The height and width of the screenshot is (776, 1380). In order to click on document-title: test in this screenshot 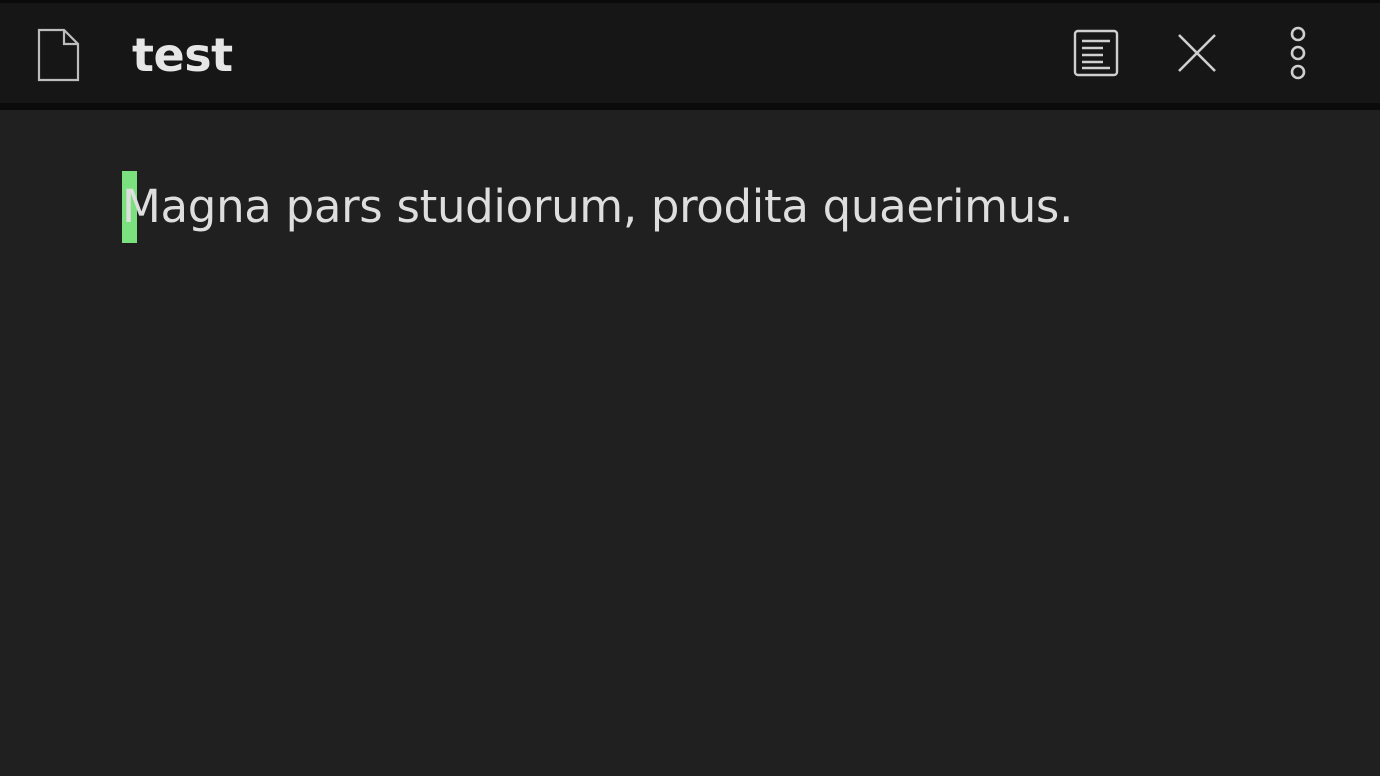, I will do `click(182, 55)`.